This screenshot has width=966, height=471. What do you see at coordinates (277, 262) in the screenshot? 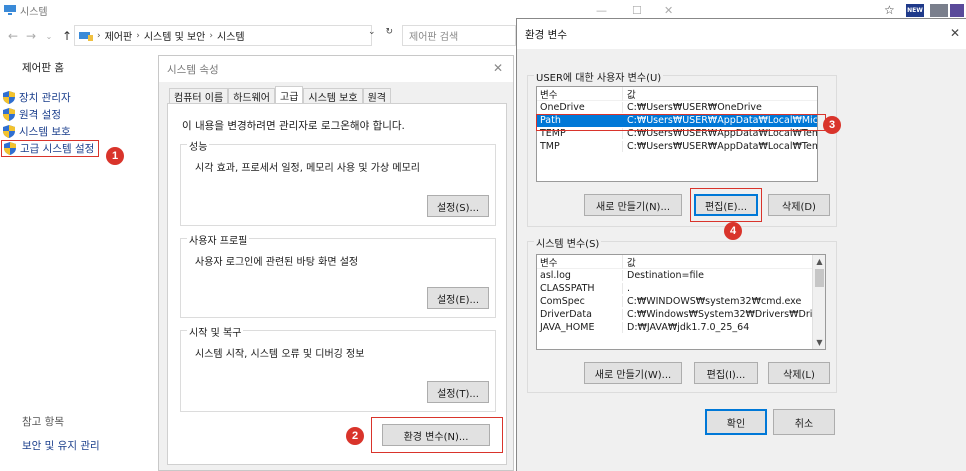
I see `group-description: 사용자 로그인에 관련된 바탕 화면 설정` at bounding box center [277, 262].